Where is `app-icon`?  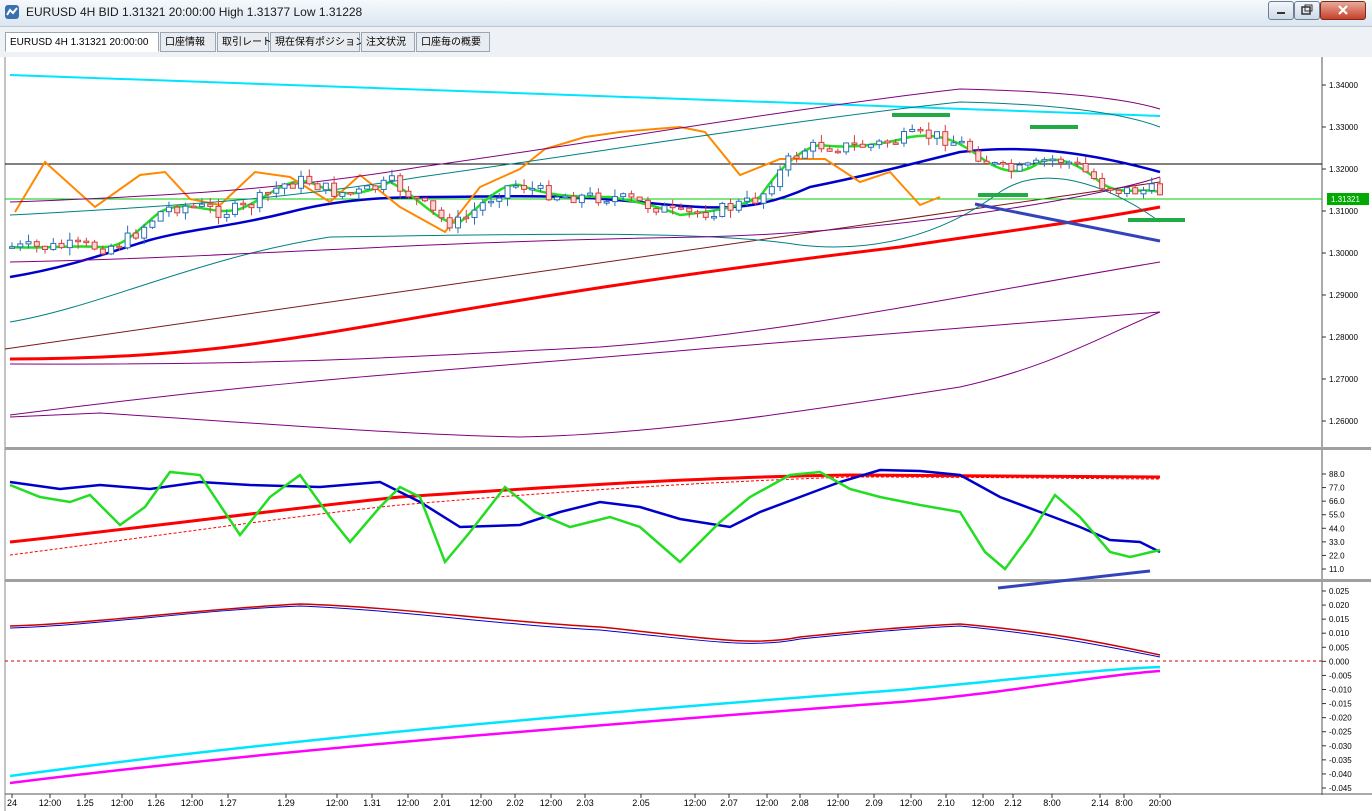 app-icon is located at coordinates (12, 12).